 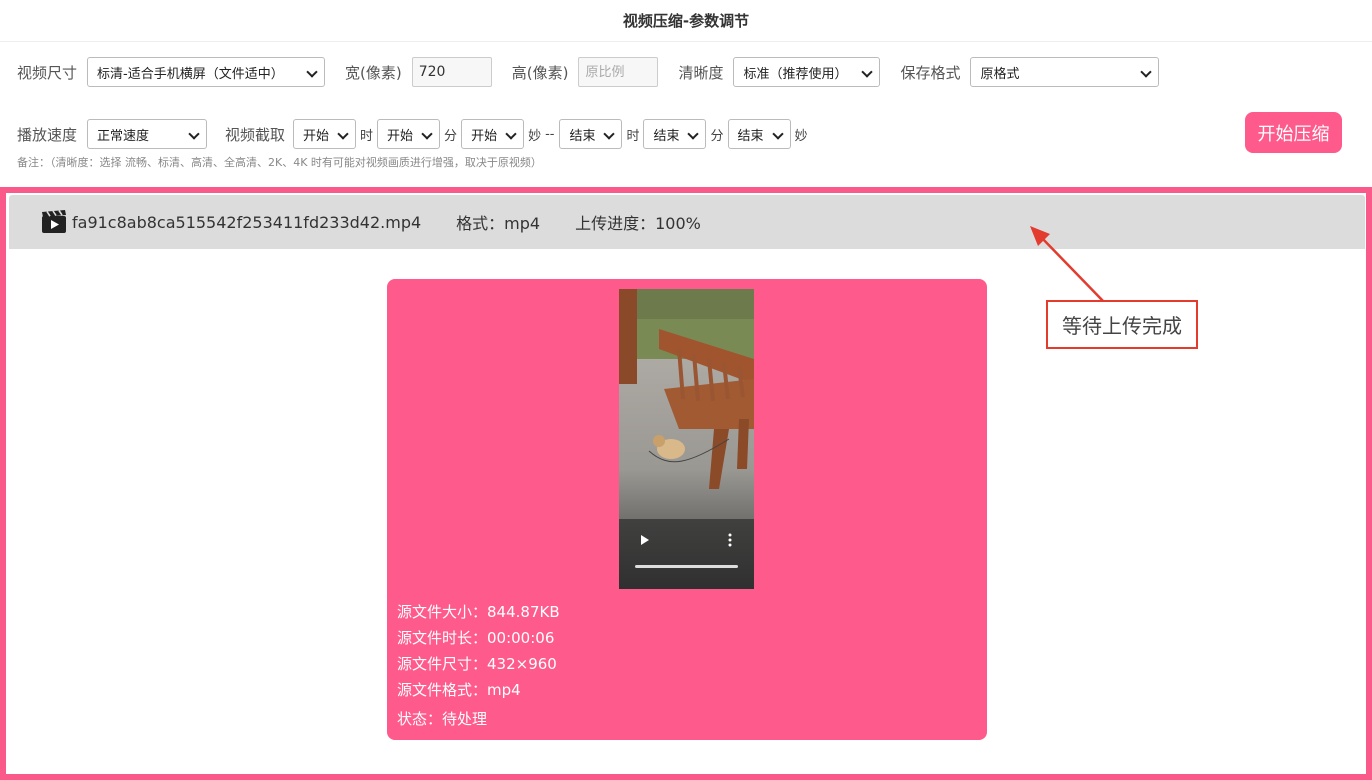 I want to click on start-compress-button: 开始压缩, so click(x=1293, y=132).